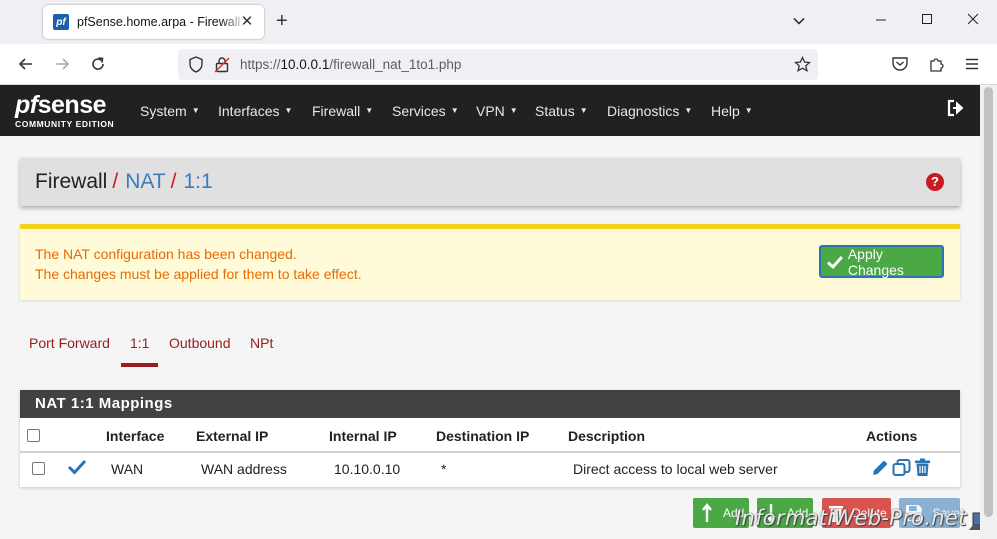 The height and width of the screenshot is (539, 997). Describe the element at coordinates (139, 343) in the screenshot. I see `tab-1to1: 1:1` at that location.